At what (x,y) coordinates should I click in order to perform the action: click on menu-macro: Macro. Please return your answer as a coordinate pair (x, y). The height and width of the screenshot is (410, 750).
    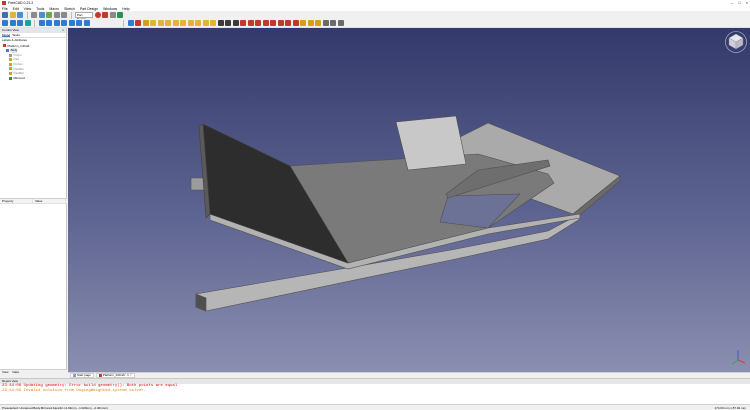
    Looking at the image, I should click on (54, 9).